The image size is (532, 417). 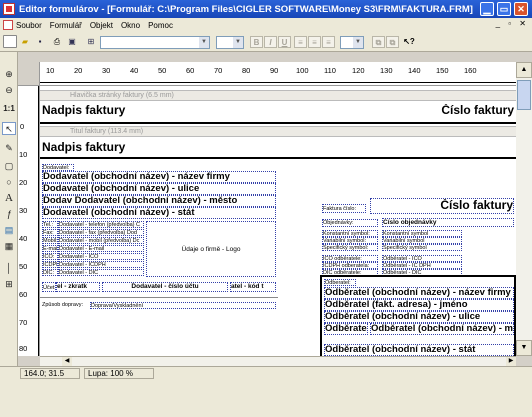 I want to click on invoice-number-field: Číslo faktury, so click(x=442, y=206).